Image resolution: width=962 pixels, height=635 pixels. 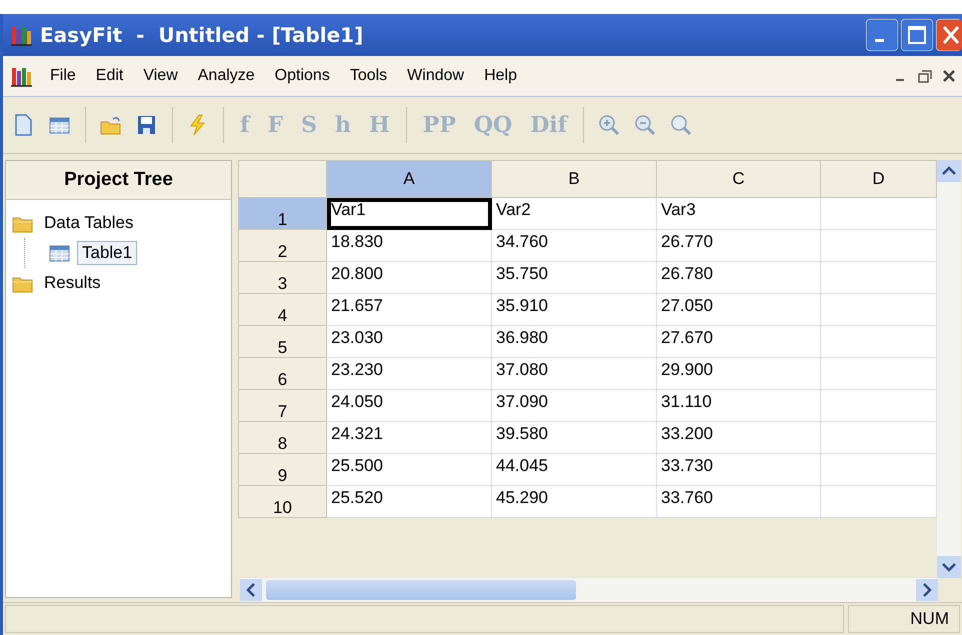 I want to click on table-cell: 44.045, so click(x=574, y=470).